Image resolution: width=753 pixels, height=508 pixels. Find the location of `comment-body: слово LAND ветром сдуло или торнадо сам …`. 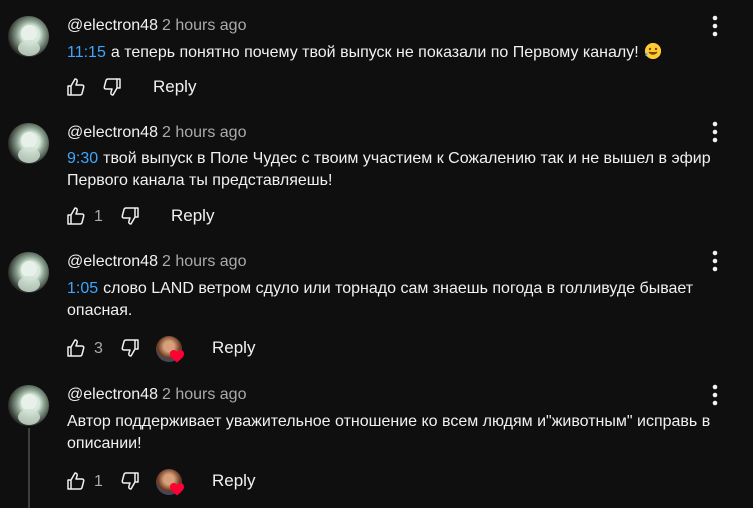

comment-body: слово LAND ветром сдуло или торнадо сам … is located at coordinates (380, 299).